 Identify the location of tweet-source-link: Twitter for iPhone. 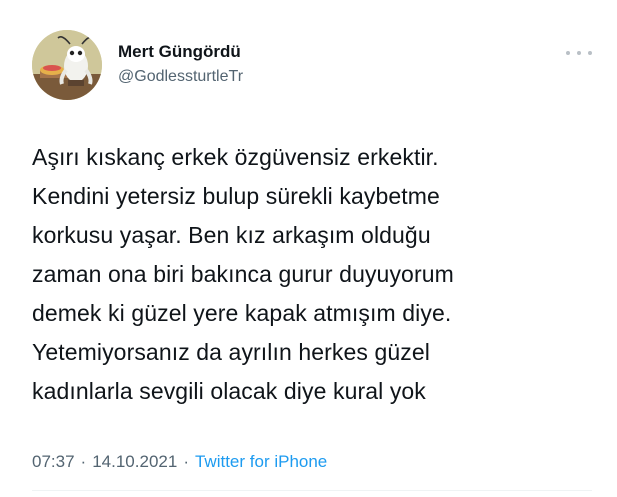
(261, 461).